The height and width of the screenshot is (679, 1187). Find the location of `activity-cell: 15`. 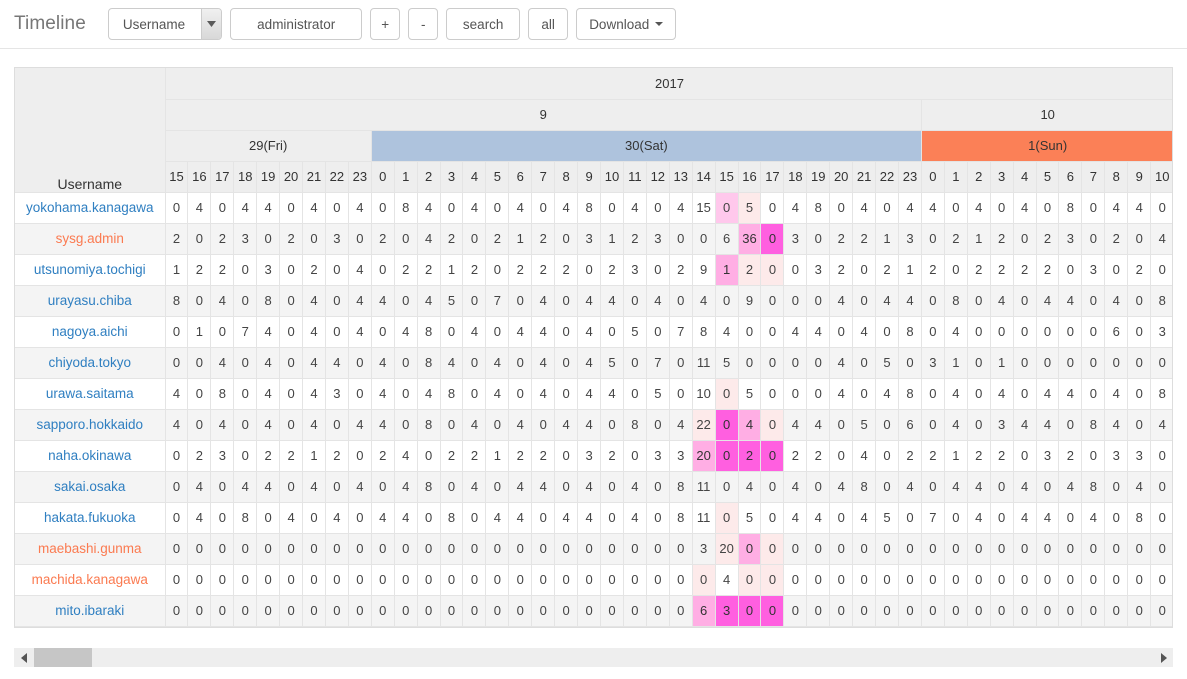

activity-cell: 15 is located at coordinates (704, 208).